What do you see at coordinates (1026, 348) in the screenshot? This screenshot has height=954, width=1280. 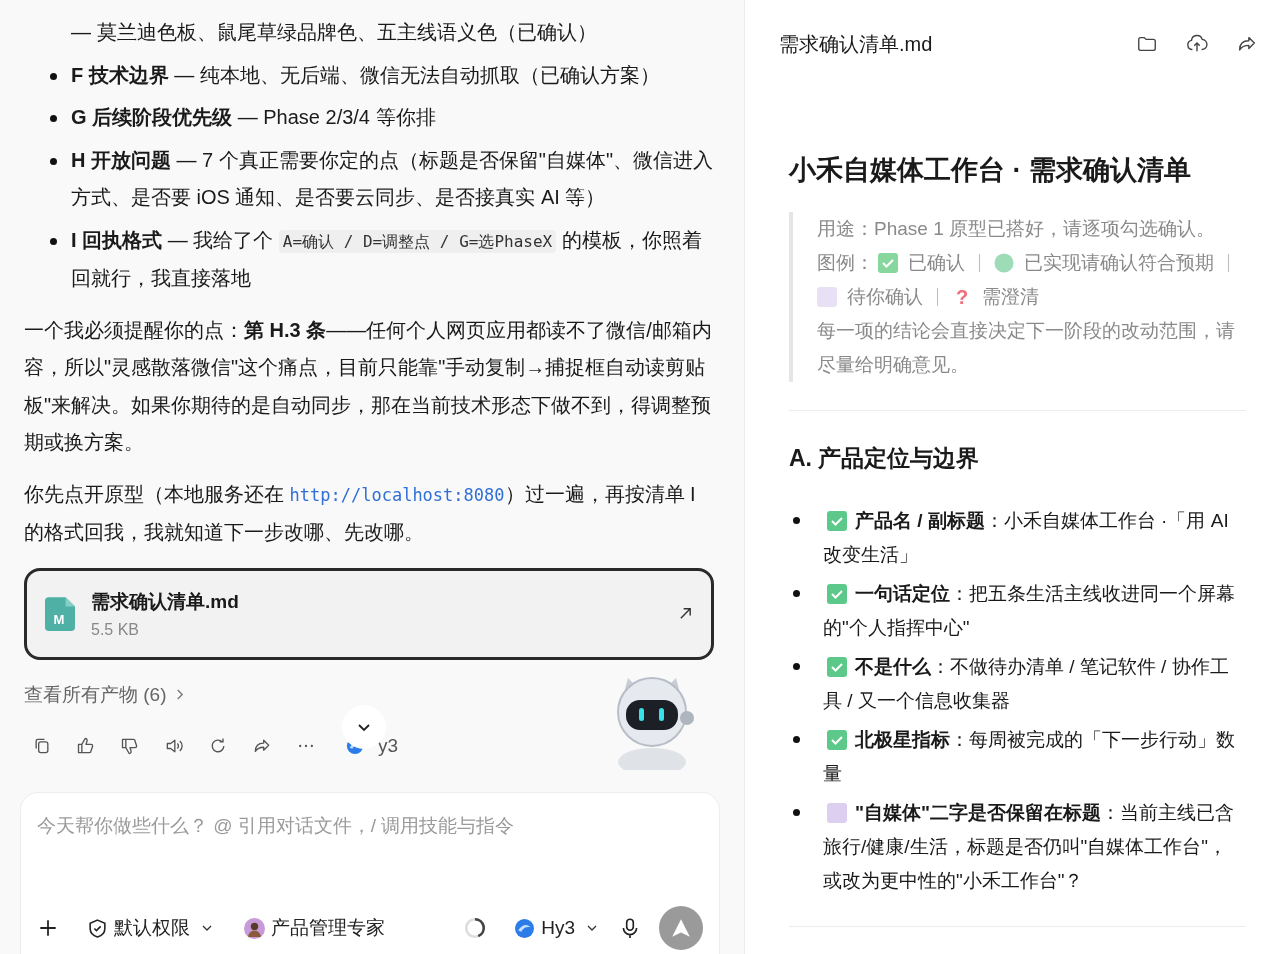 I see `note-text: 每一项的结论会直接决定下一阶段的改动范围，请尽量给明确意见。` at bounding box center [1026, 348].